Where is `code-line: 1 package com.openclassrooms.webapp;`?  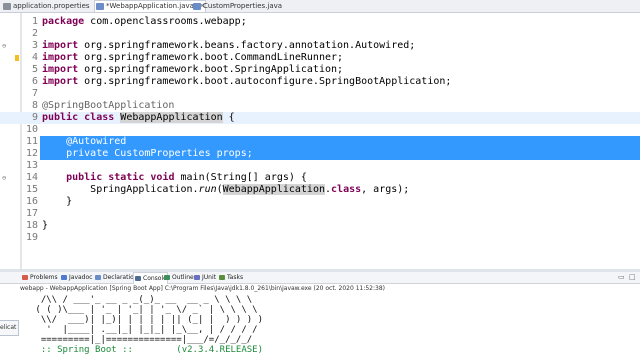
code-line: 1 package com.openclassrooms.webapp; is located at coordinates (320, 22).